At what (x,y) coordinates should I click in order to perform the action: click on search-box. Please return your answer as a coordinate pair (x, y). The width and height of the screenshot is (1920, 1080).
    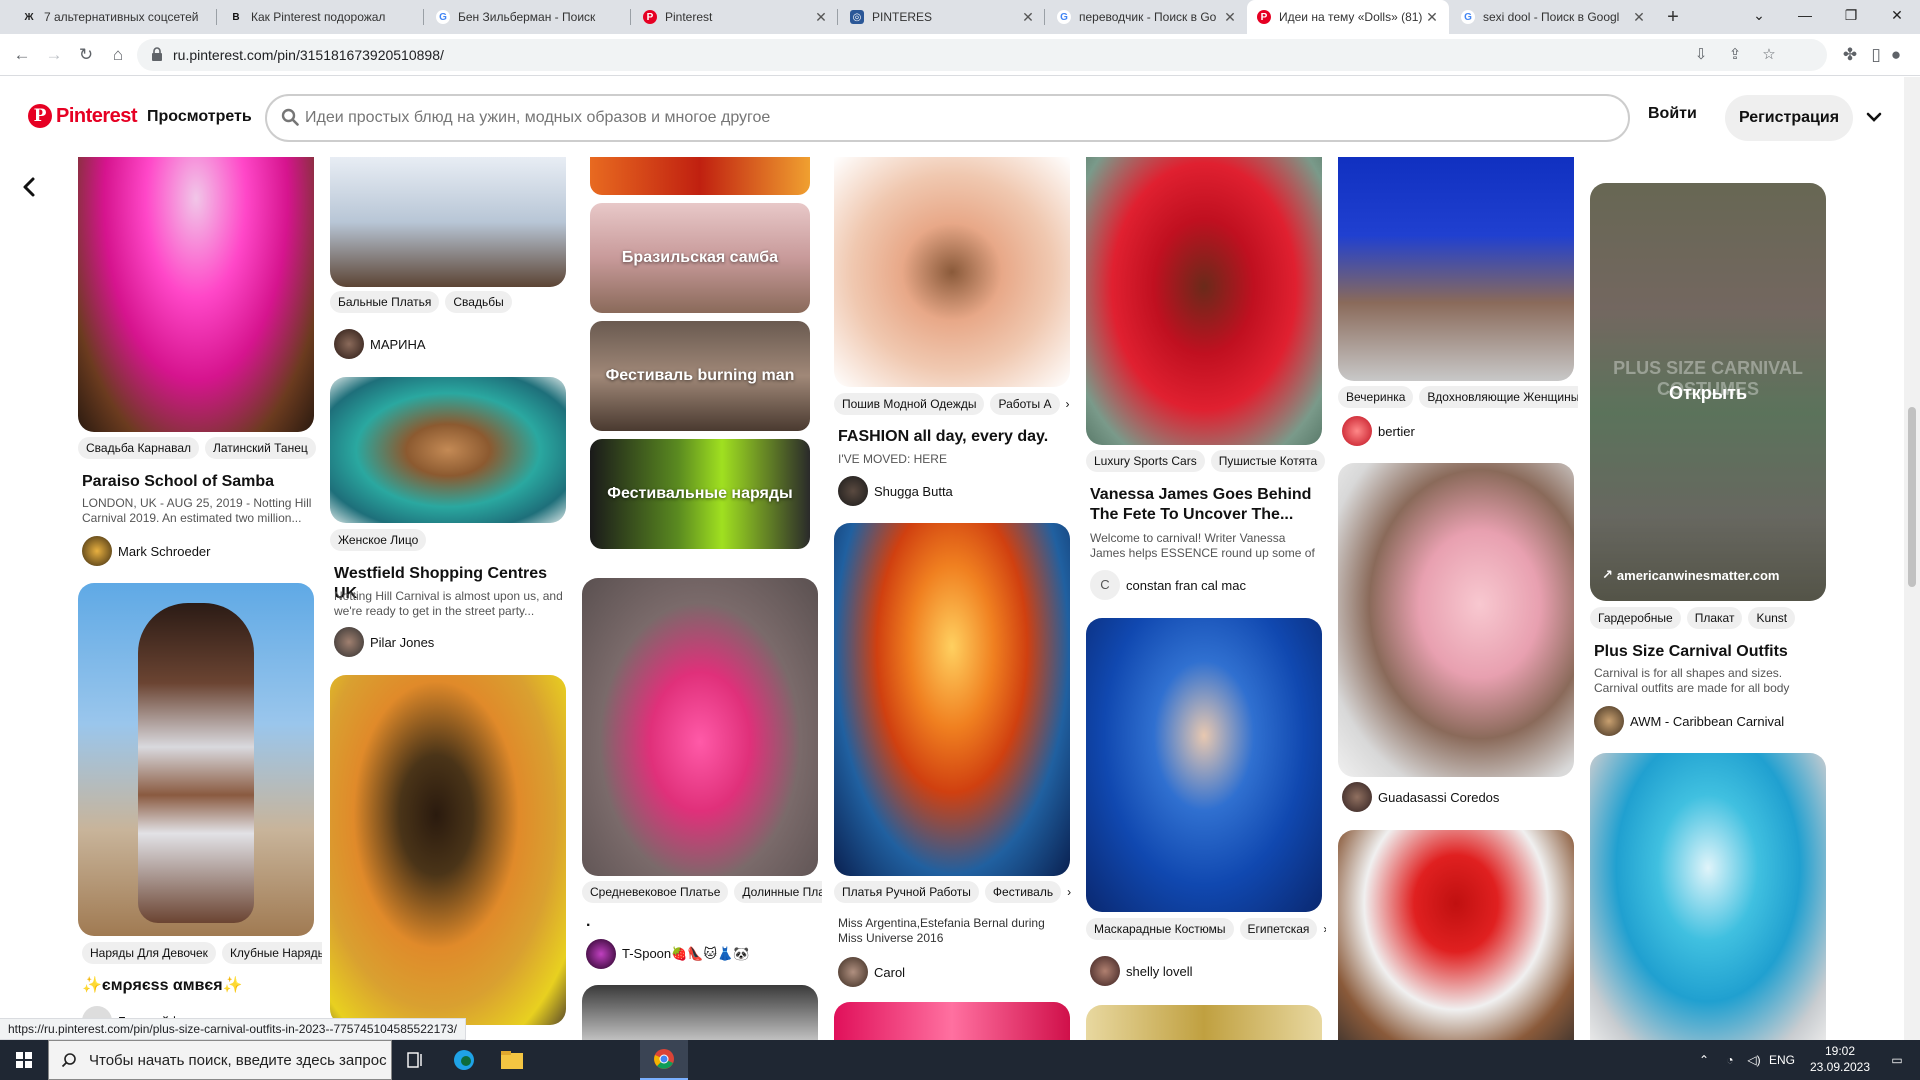
    Looking at the image, I should click on (947, 118).